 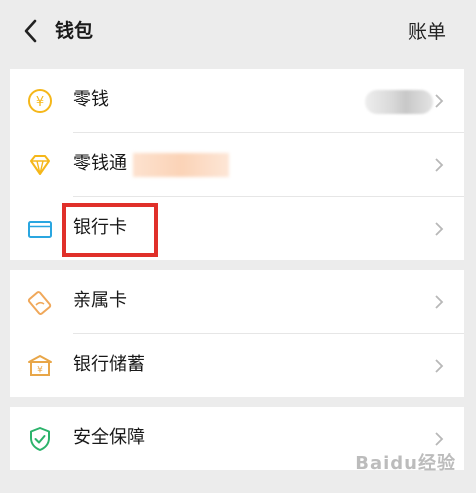 I want to click on bill-button: 账单, so click(x=427, y=32).